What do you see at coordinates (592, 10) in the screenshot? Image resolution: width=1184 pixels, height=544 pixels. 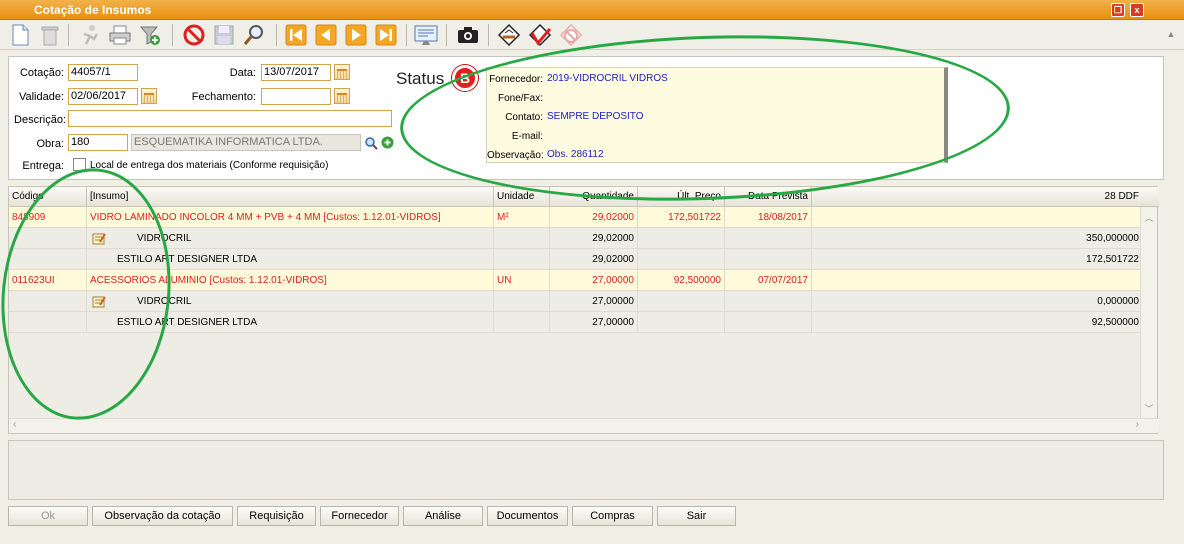 I see `title-bar: Cotação de Insumos ❐ x` at bounding box center [592, 10].